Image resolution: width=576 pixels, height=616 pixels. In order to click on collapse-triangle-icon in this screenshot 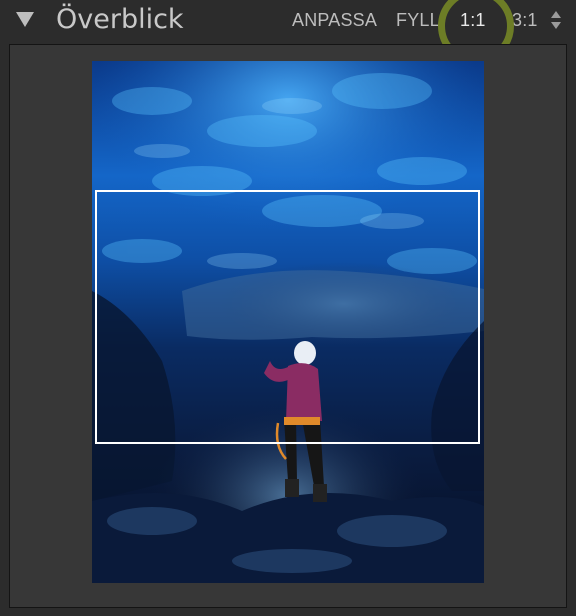, I will do `click(25, 19)`.